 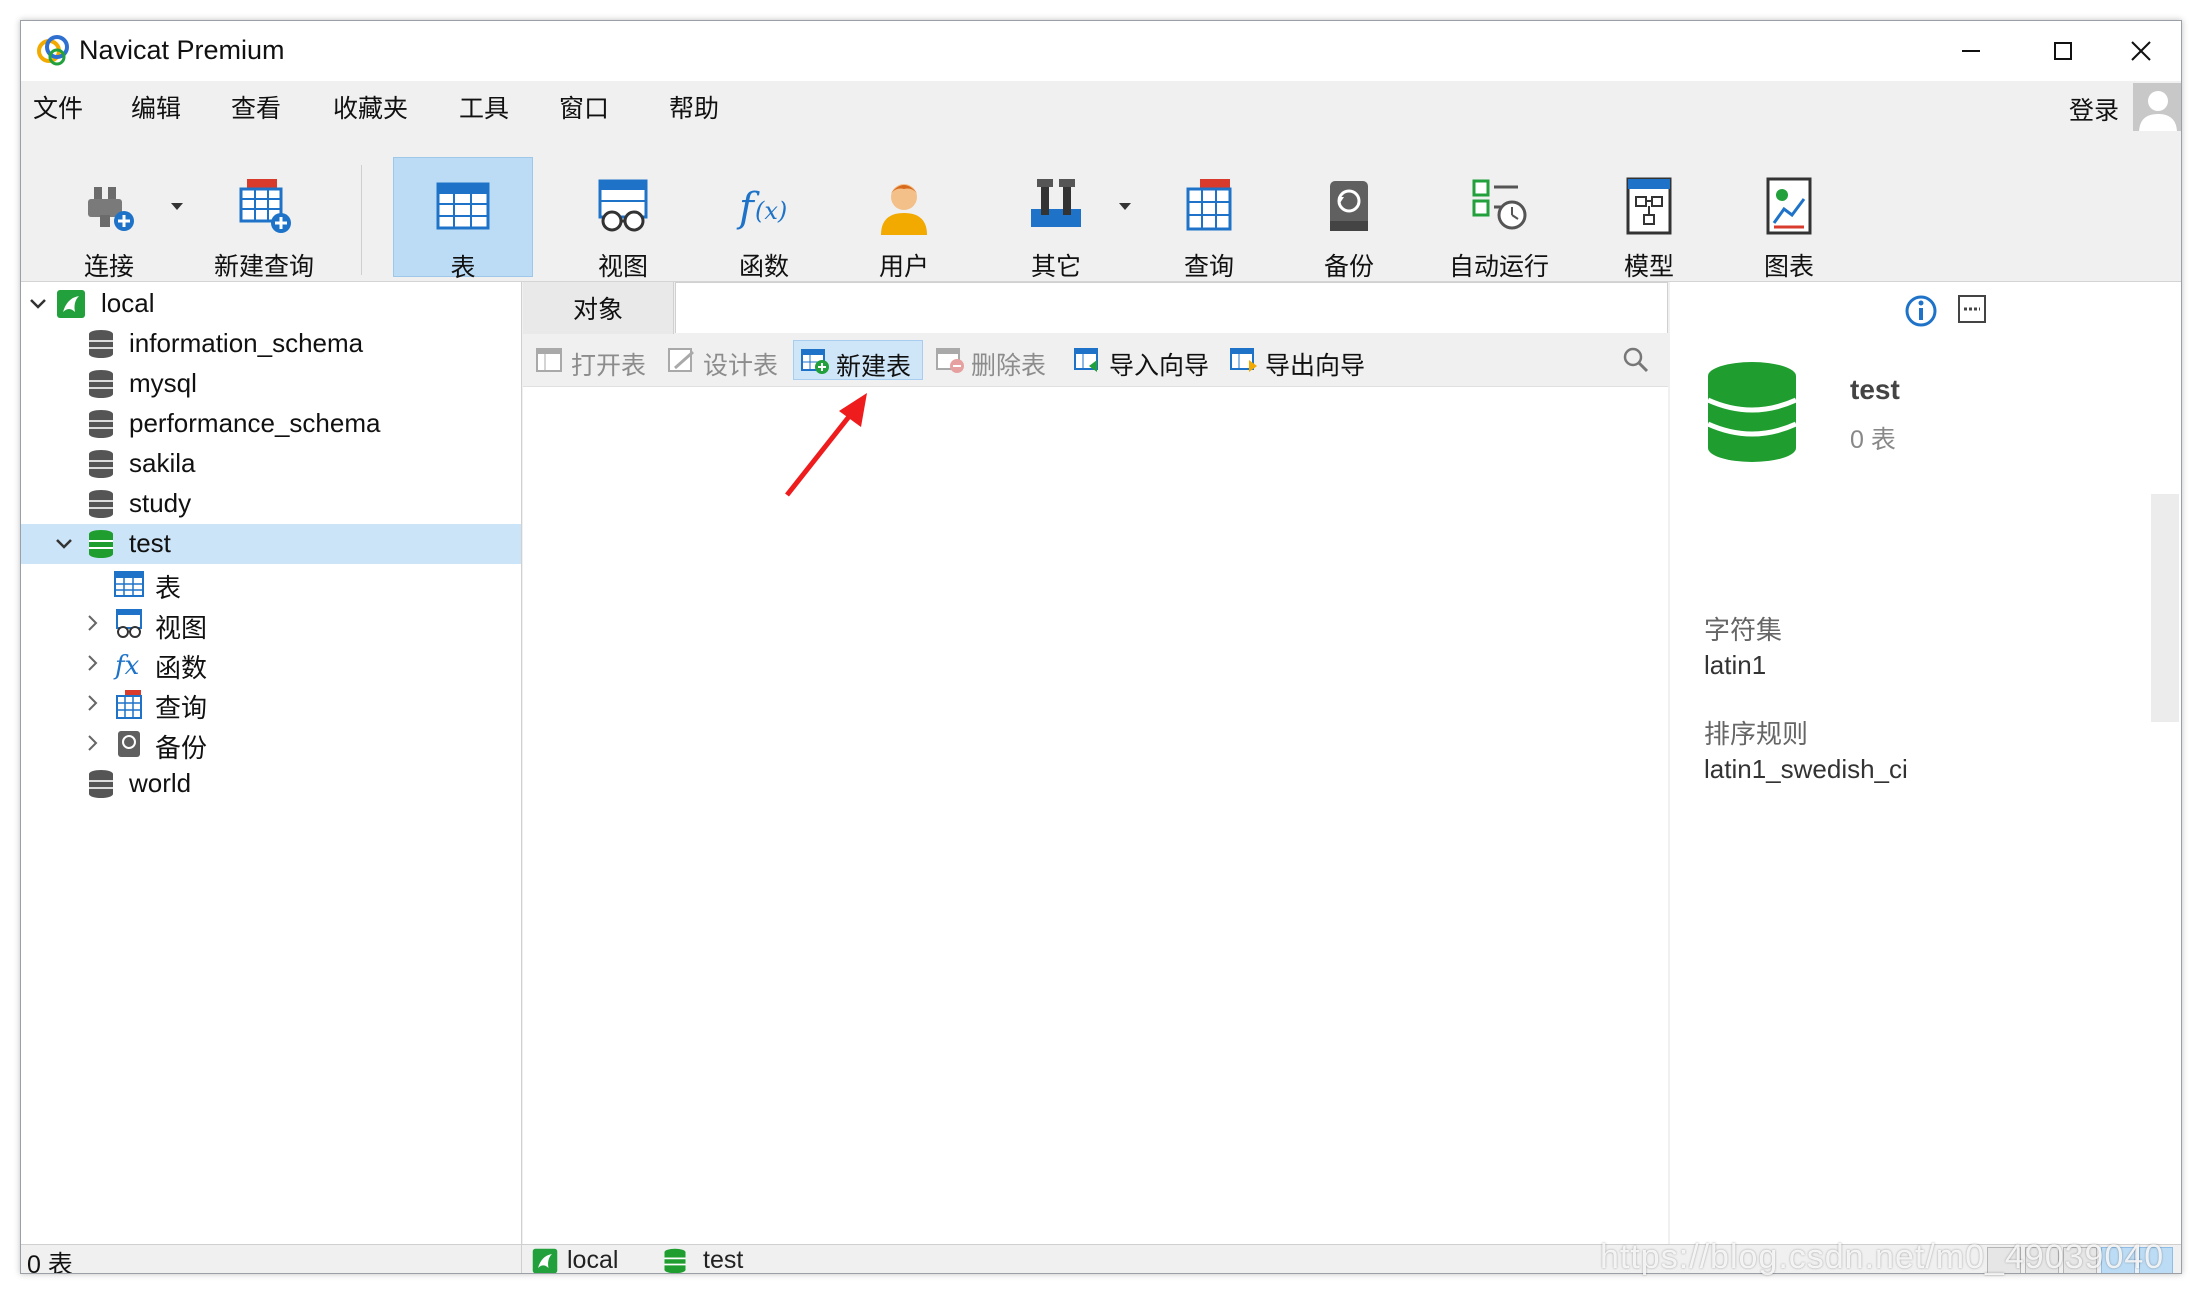 What do you see at coordinates (126, 665) in the screenshot?
I see `function-icon: fx` at bounding box center [126, 665].